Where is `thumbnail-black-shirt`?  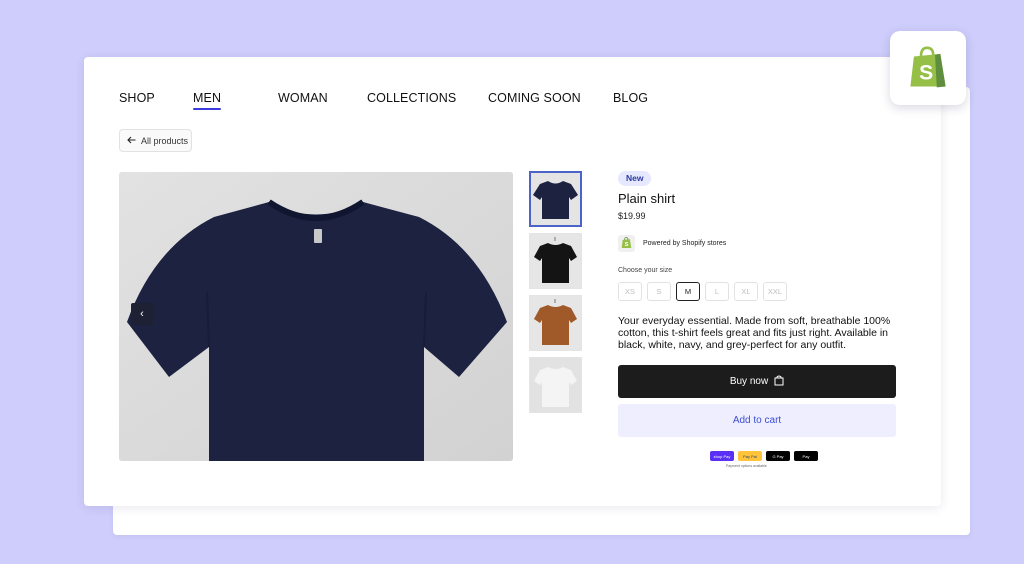
thumbnail-black-shirt is located at coordinates (555, 261).